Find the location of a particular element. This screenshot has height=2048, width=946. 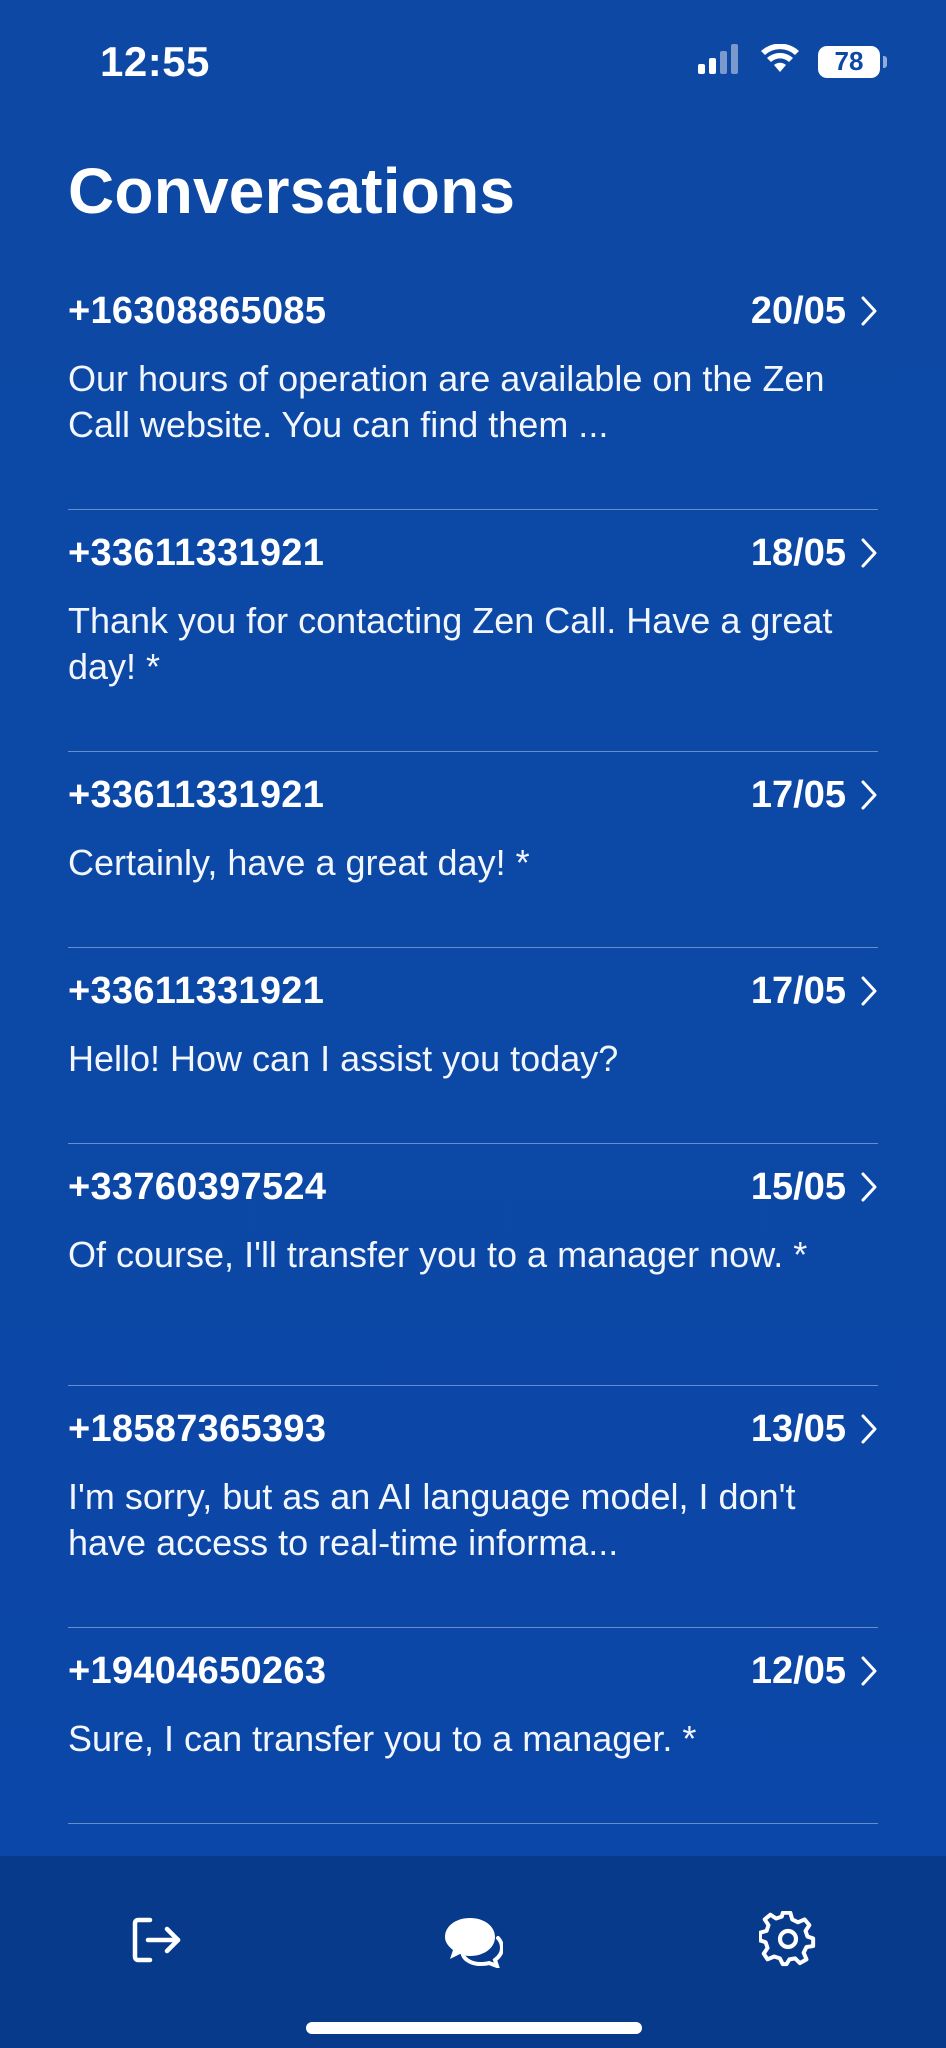

status-time: 12:55 is located at coordinates (155, 61).